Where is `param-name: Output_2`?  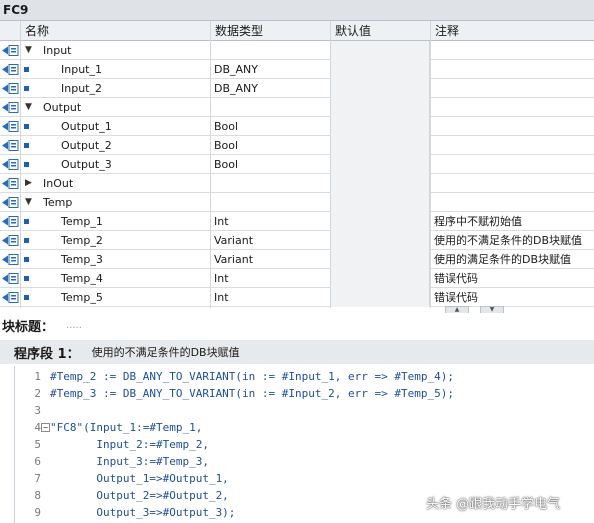
param-name: Output_2 is located at coordinates (86, 145).